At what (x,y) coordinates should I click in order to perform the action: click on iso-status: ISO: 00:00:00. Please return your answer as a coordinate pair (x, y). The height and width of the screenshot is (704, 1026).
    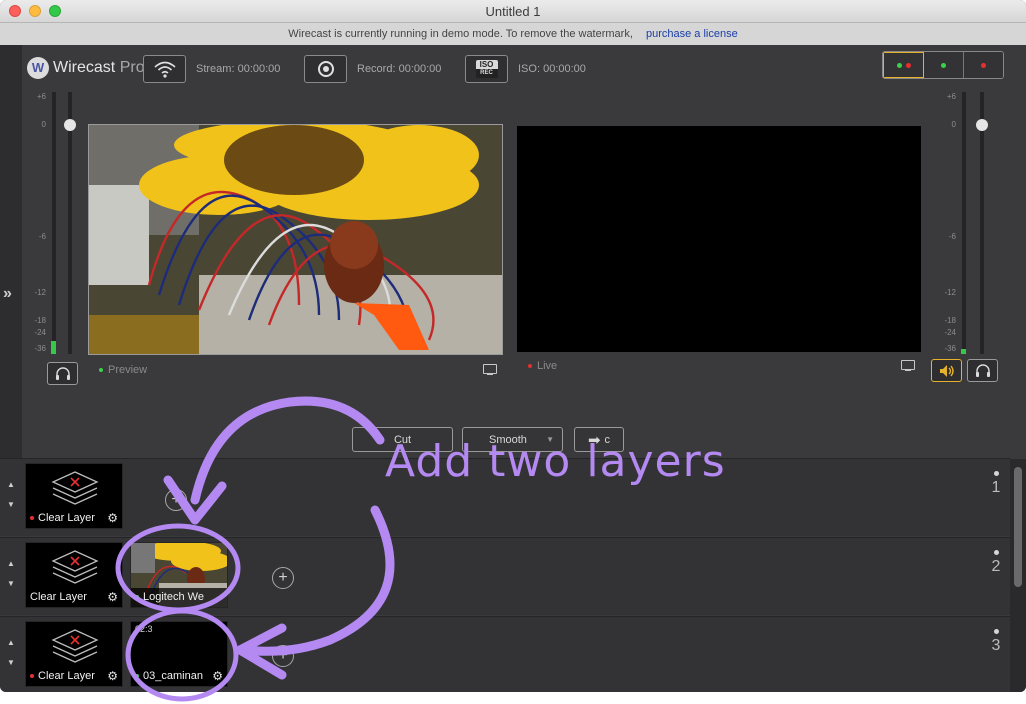
    Looking at the image, I should click on (552, 69).